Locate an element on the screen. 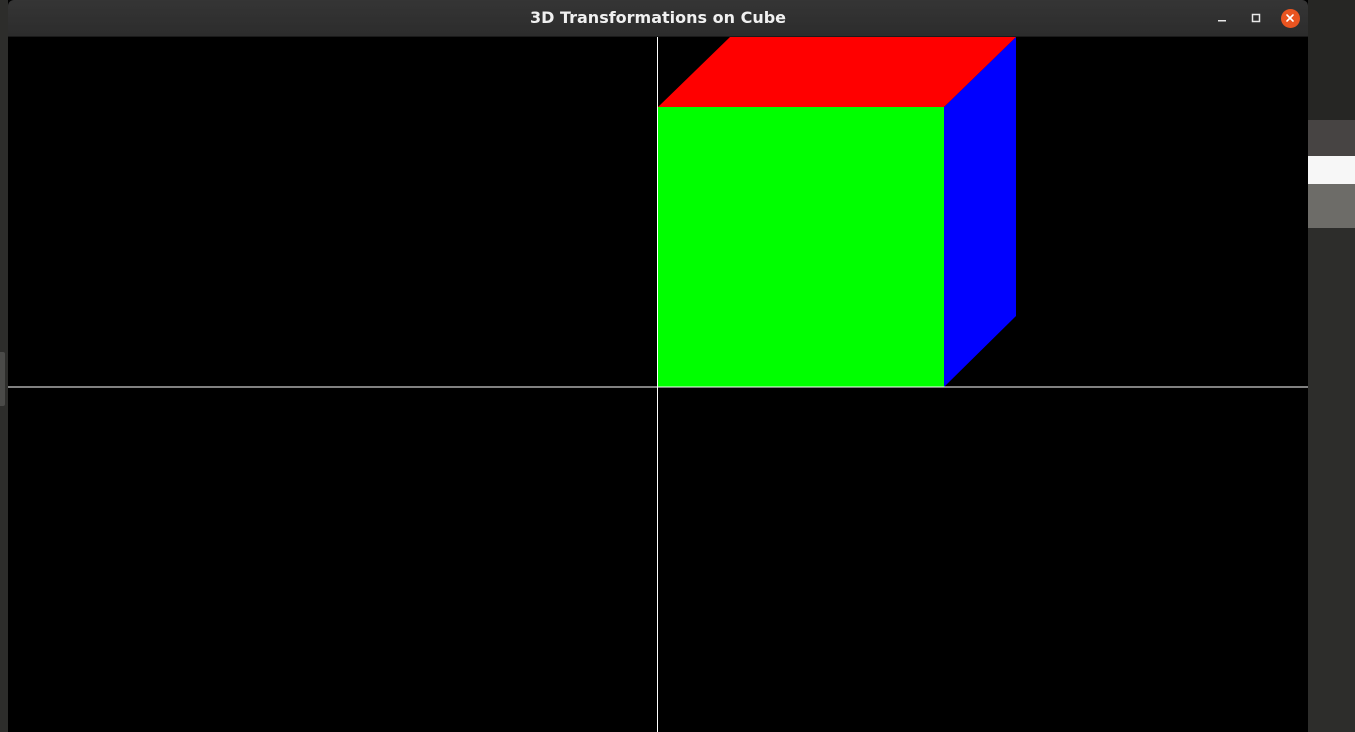 The width and height of the screenshot is (1355, 732). background-window-panel is located at coordinates (1331, 206).